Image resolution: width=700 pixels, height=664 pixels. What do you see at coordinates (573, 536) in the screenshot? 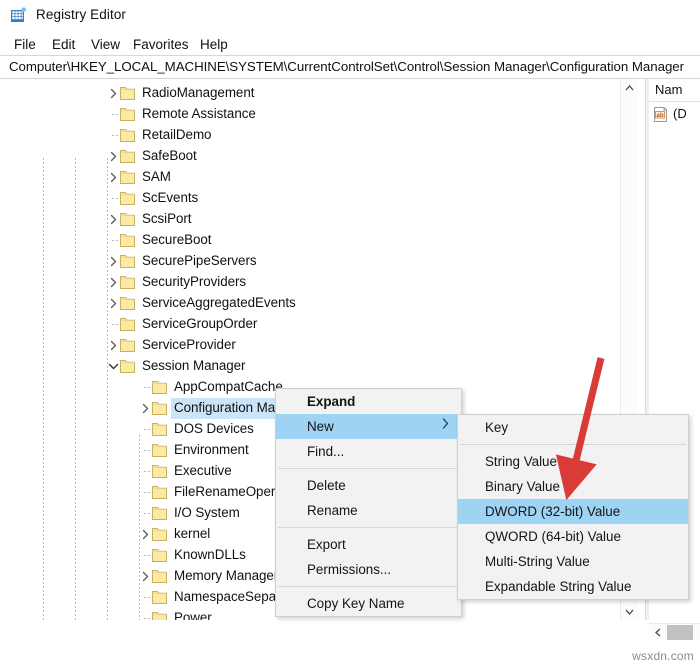
I see `submenu-item: QWORD (64-bit) Value` at bounding box center [573, 536].